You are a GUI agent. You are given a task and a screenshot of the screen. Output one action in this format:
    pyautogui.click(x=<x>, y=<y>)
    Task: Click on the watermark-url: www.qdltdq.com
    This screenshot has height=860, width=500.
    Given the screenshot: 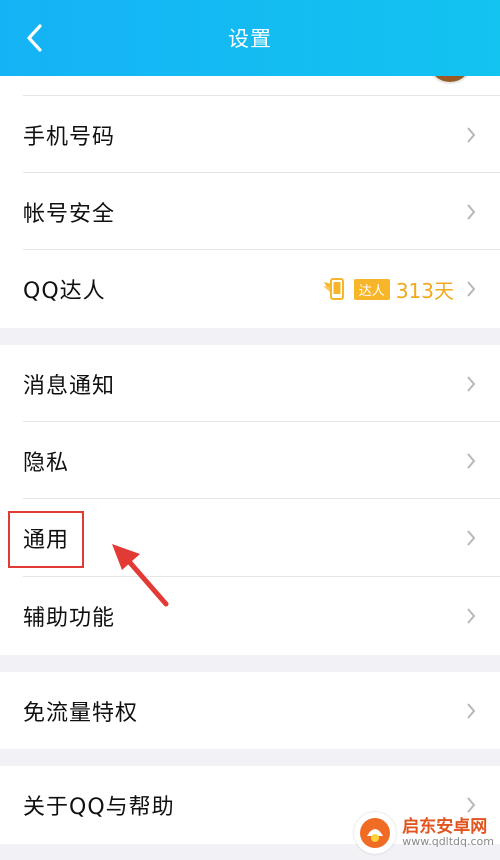 What is the action you would take?
    pyautogui.click(x=448, y=842)
    